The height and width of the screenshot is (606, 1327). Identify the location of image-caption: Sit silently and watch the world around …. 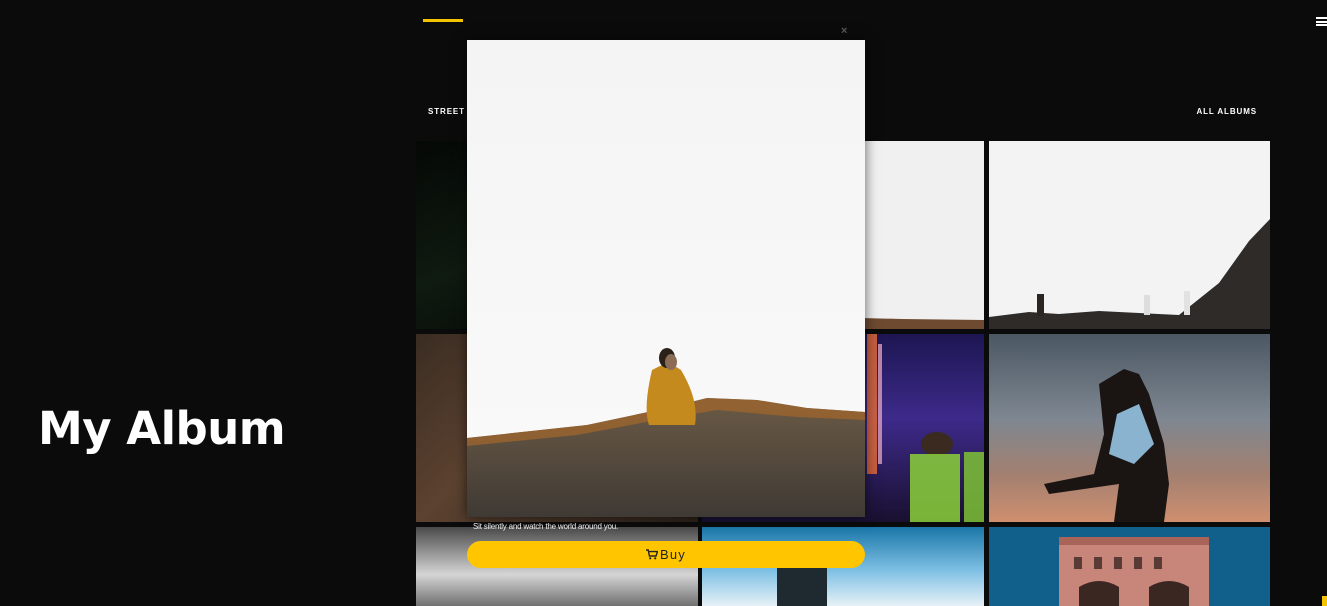
(546, 526).